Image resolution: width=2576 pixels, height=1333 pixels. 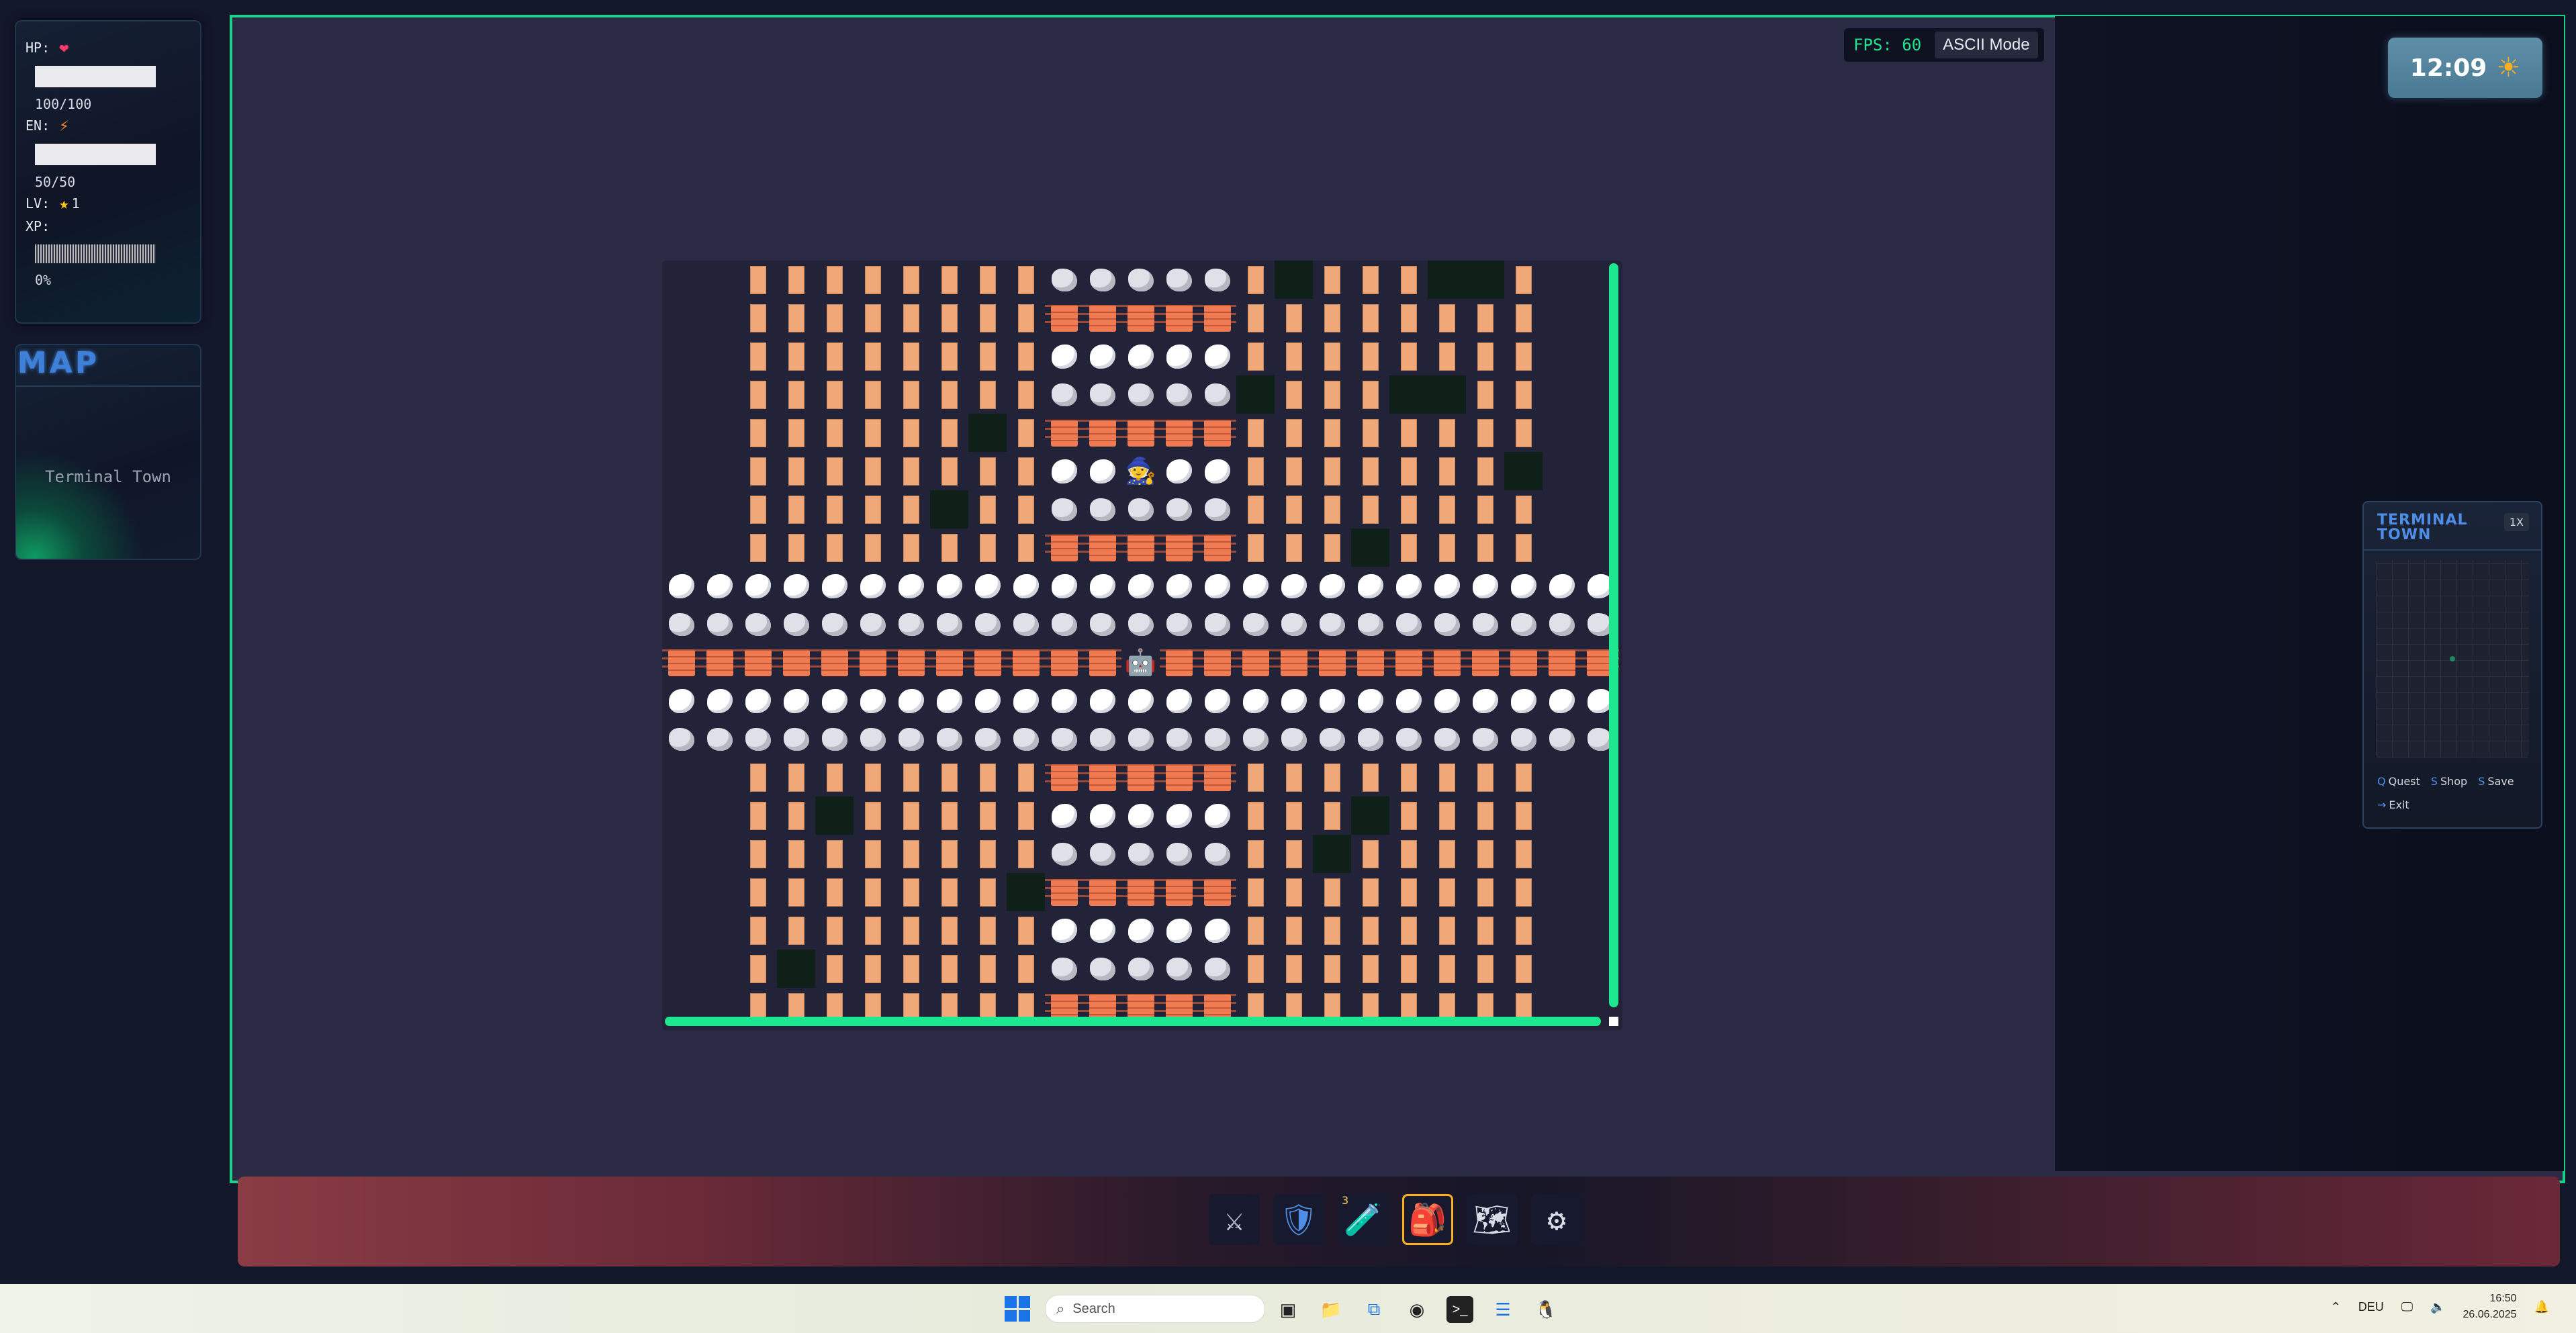 What do you see at coordinates (2399, 804) in the screenshot?
I see `exit-label: Exit` at bounding box center [2399, 804].